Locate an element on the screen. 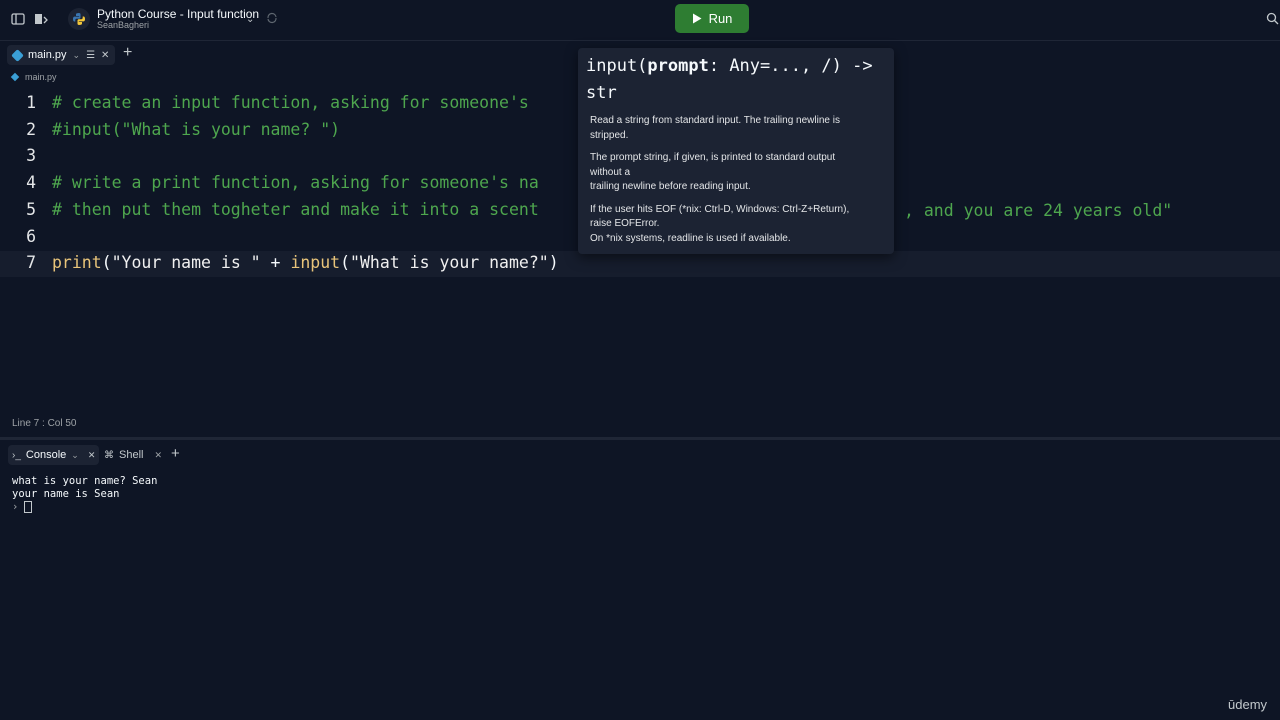 This screenshot has width=1280, height=720. text-cursor is located at coordinates (28, 507).